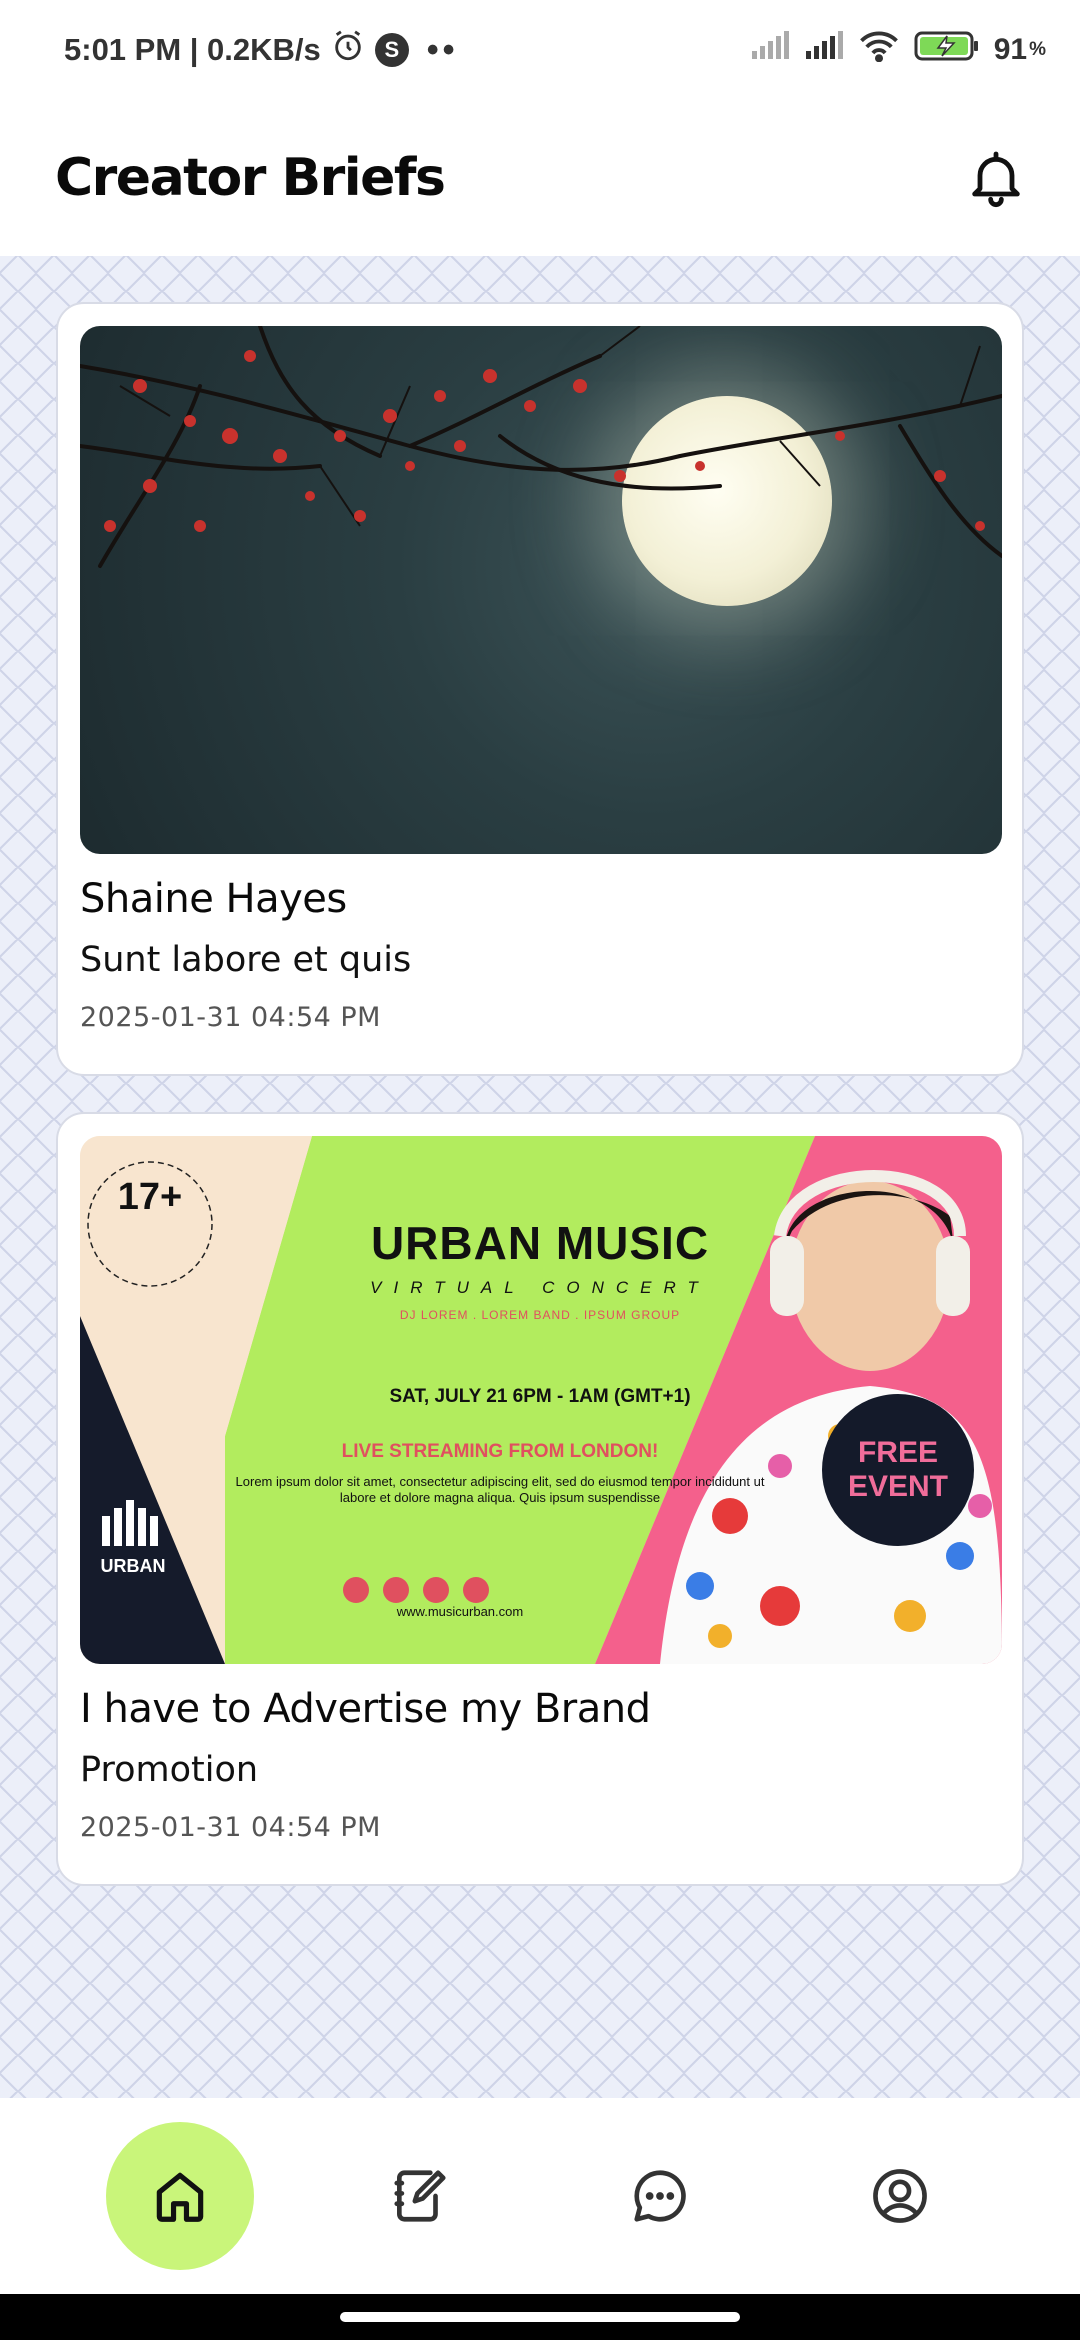  I want to click on nav-briefs, so click(420, 2196).